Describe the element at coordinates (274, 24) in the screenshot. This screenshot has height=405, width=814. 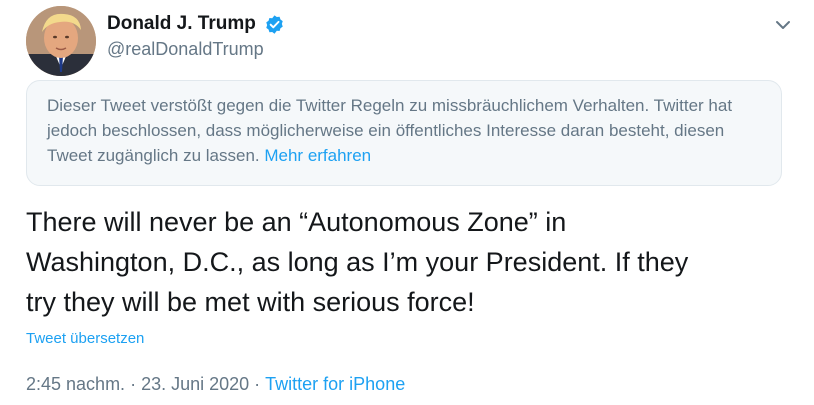
I see `verified-badge-icon` at that location.